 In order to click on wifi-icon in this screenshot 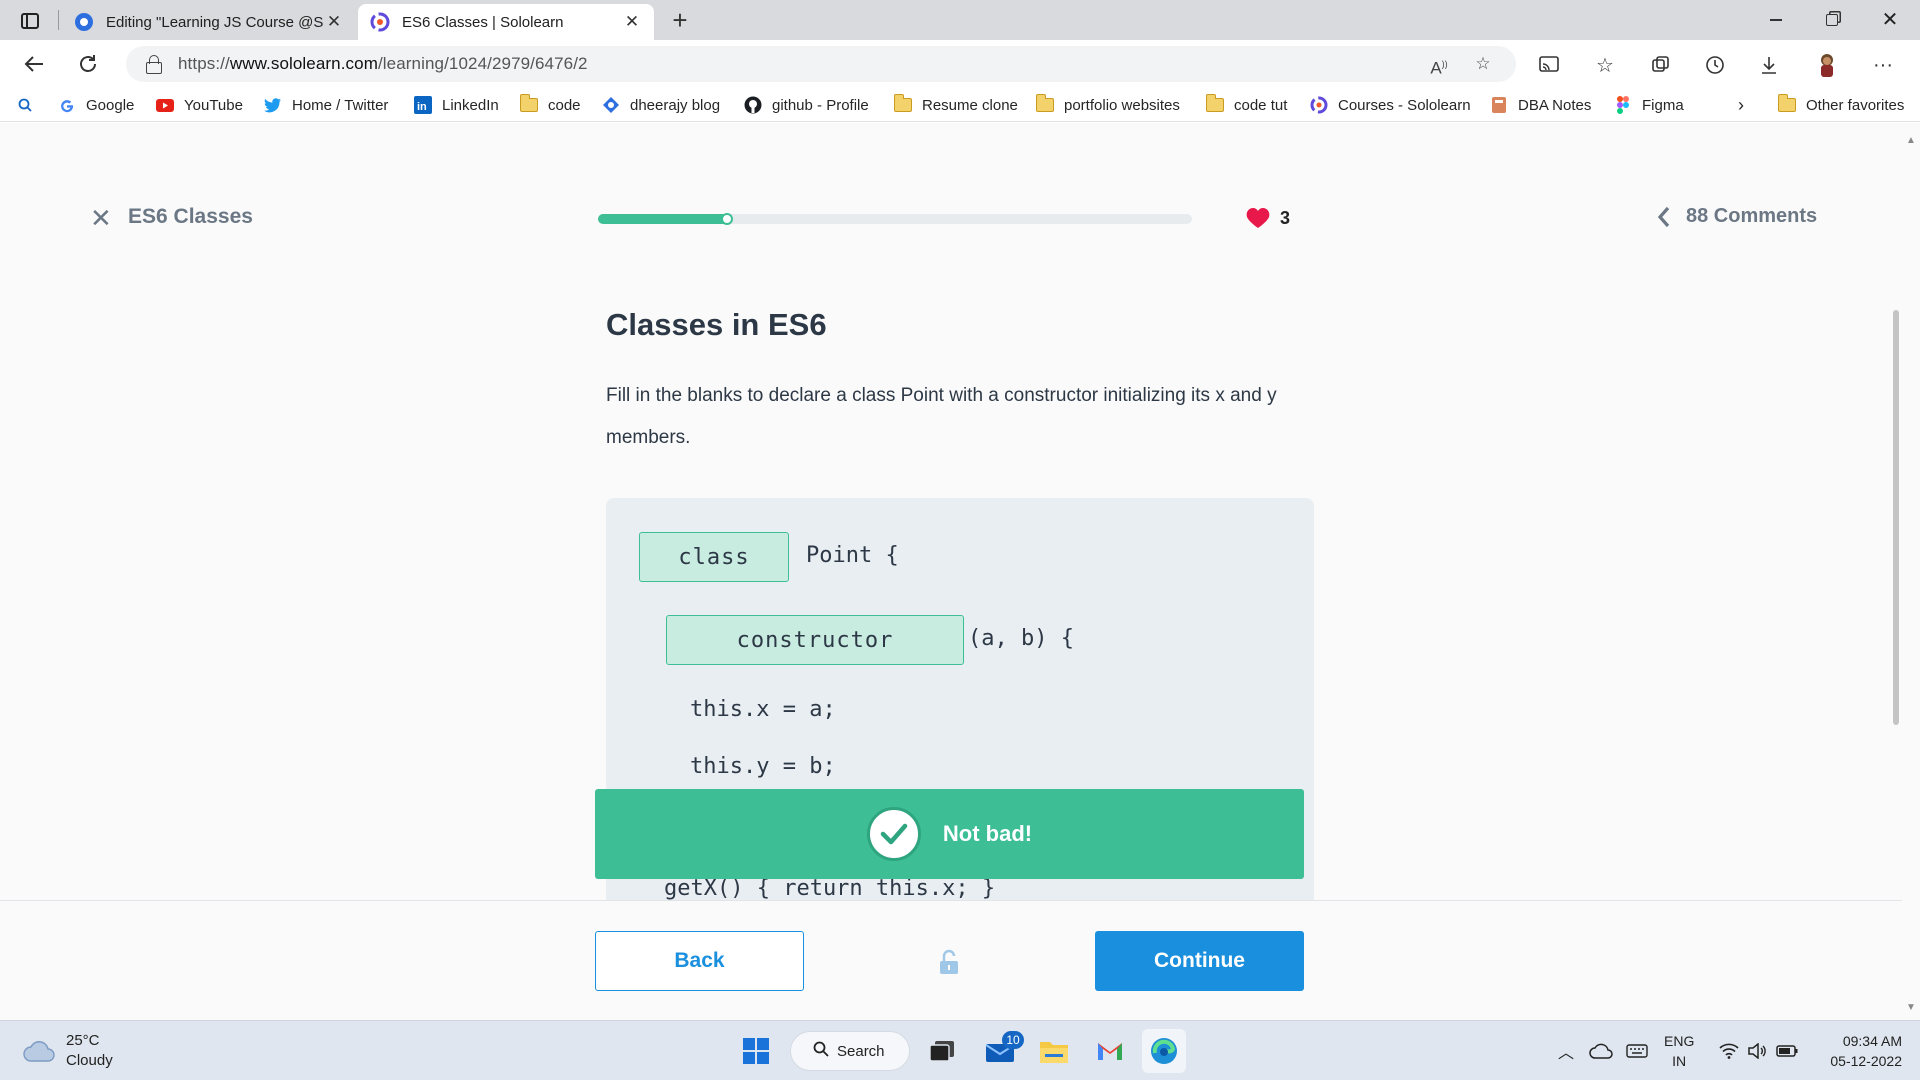, I will do `click(1729, 1051)`.